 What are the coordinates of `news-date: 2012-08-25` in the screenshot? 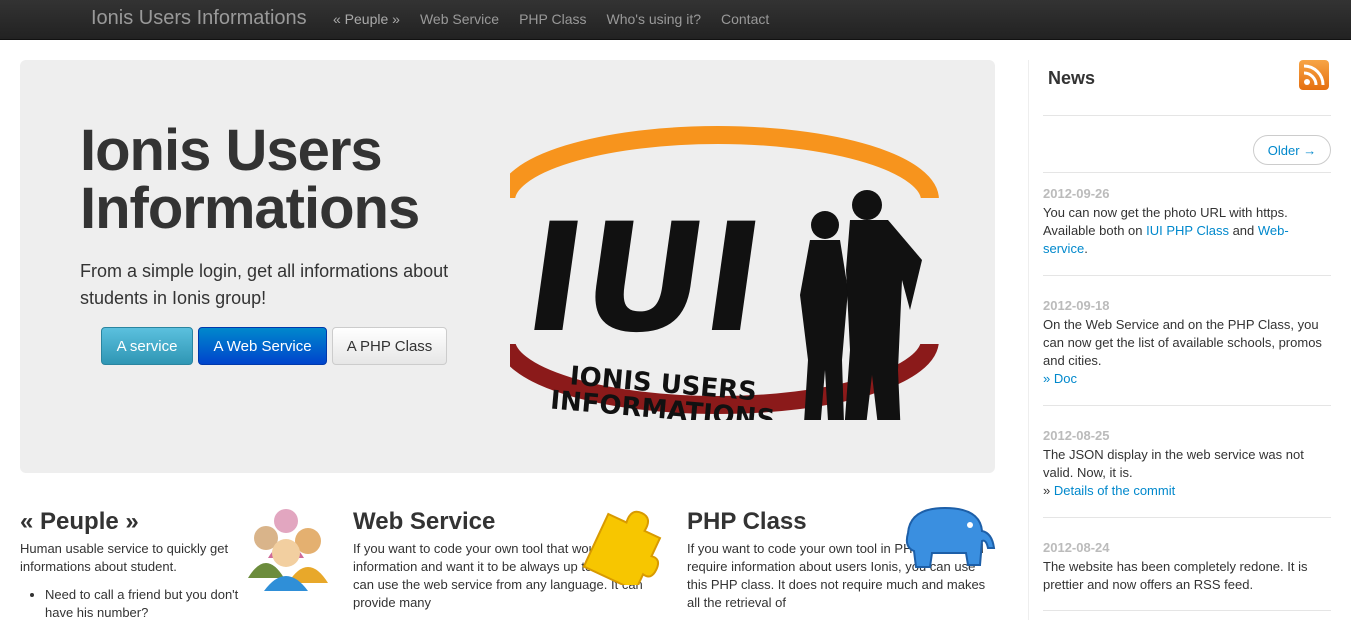 It's located at (1076, 435).